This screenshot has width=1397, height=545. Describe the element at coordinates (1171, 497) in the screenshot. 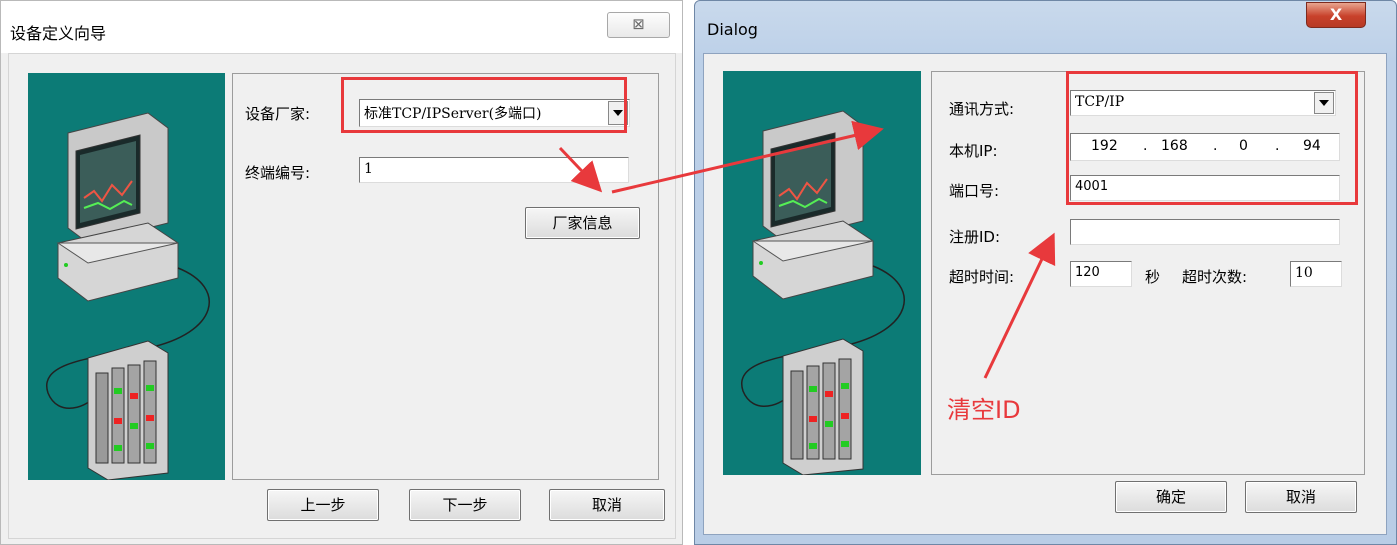

I see `ok-button: 确定` at that location.